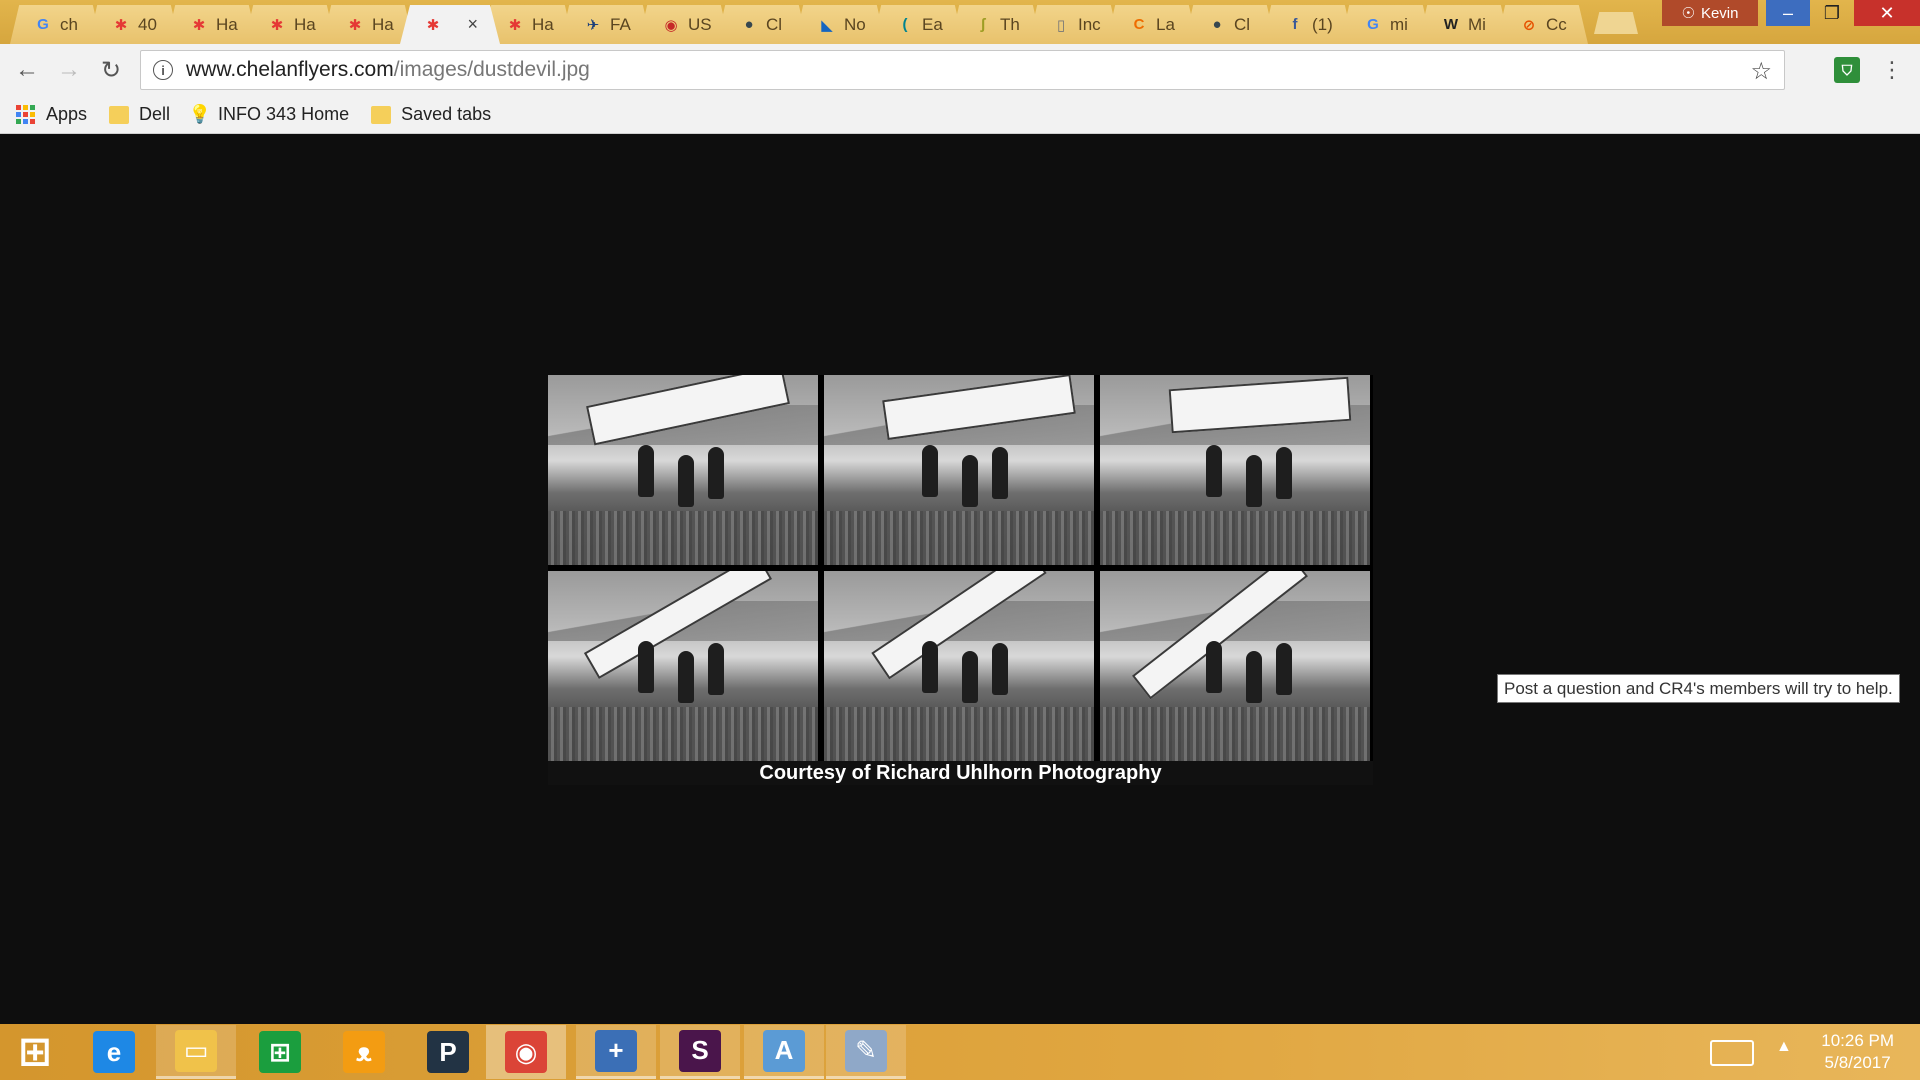  What do you see at coordinates (1616, 23) in the screenshot?
I see `new-tab-button` at bounding box center [1616, 23].